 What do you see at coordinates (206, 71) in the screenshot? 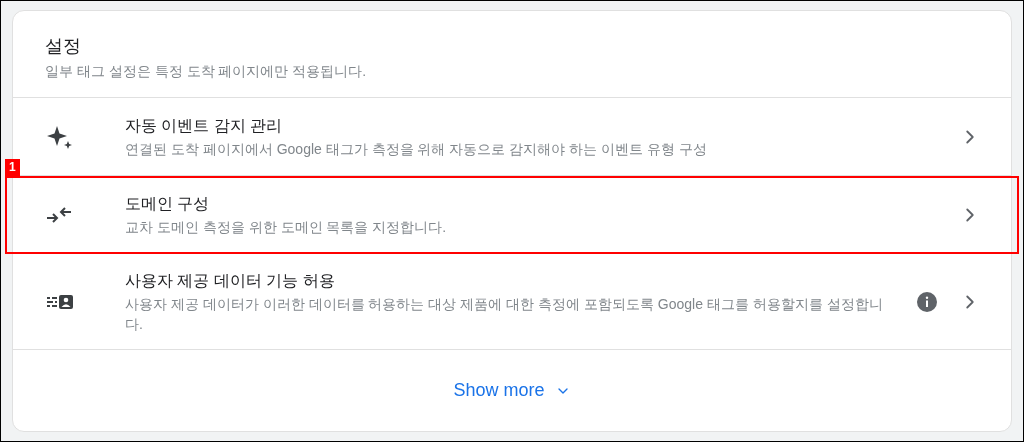
I see `card-subtitle: 일부 태그 설정은 특정 도착 페이지에만 적용됩니다.` at bounding box center [206, 71].